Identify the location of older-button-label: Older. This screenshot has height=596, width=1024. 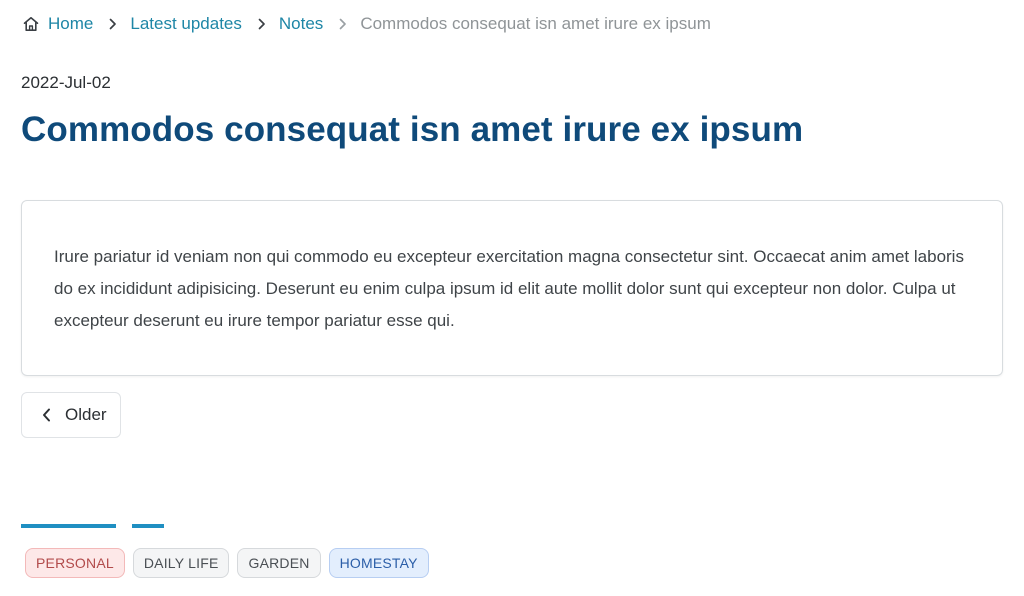
(86, 414).